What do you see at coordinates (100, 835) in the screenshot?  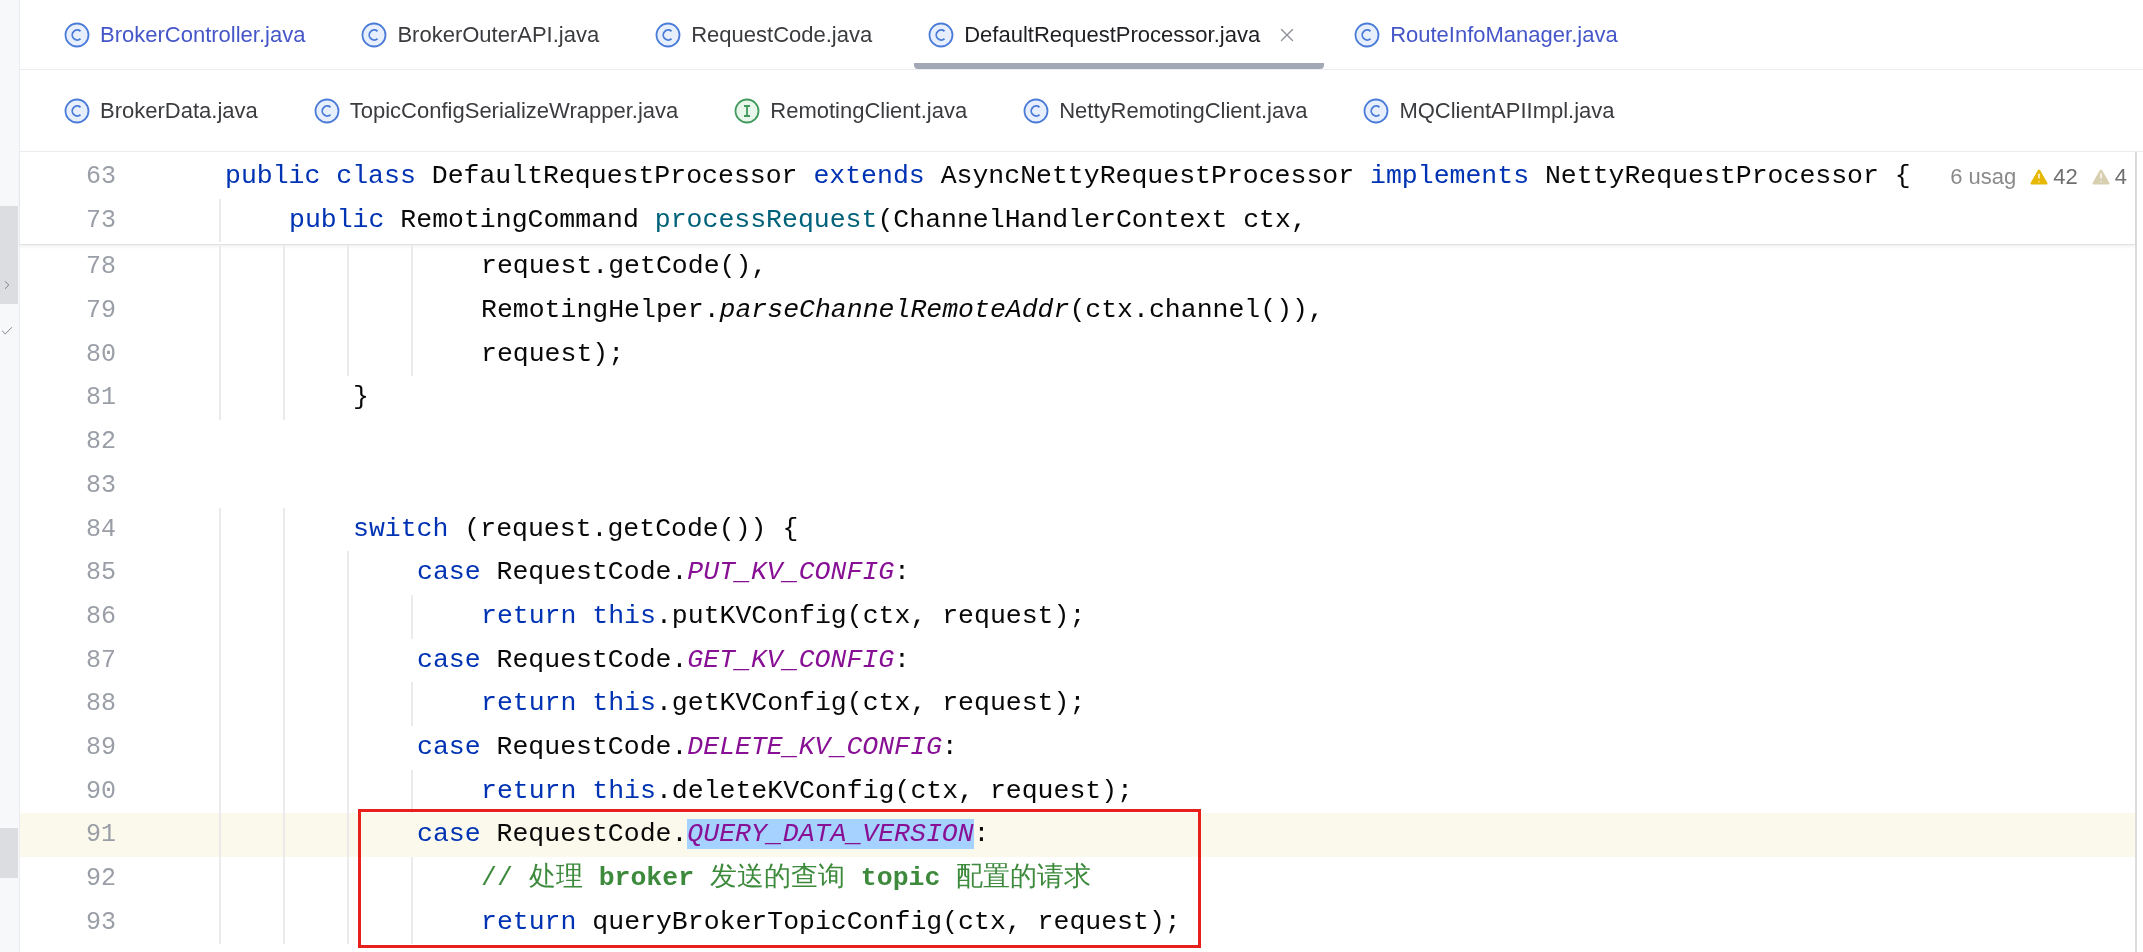 I see `line-number: 91` at bounding box center [100, 835].